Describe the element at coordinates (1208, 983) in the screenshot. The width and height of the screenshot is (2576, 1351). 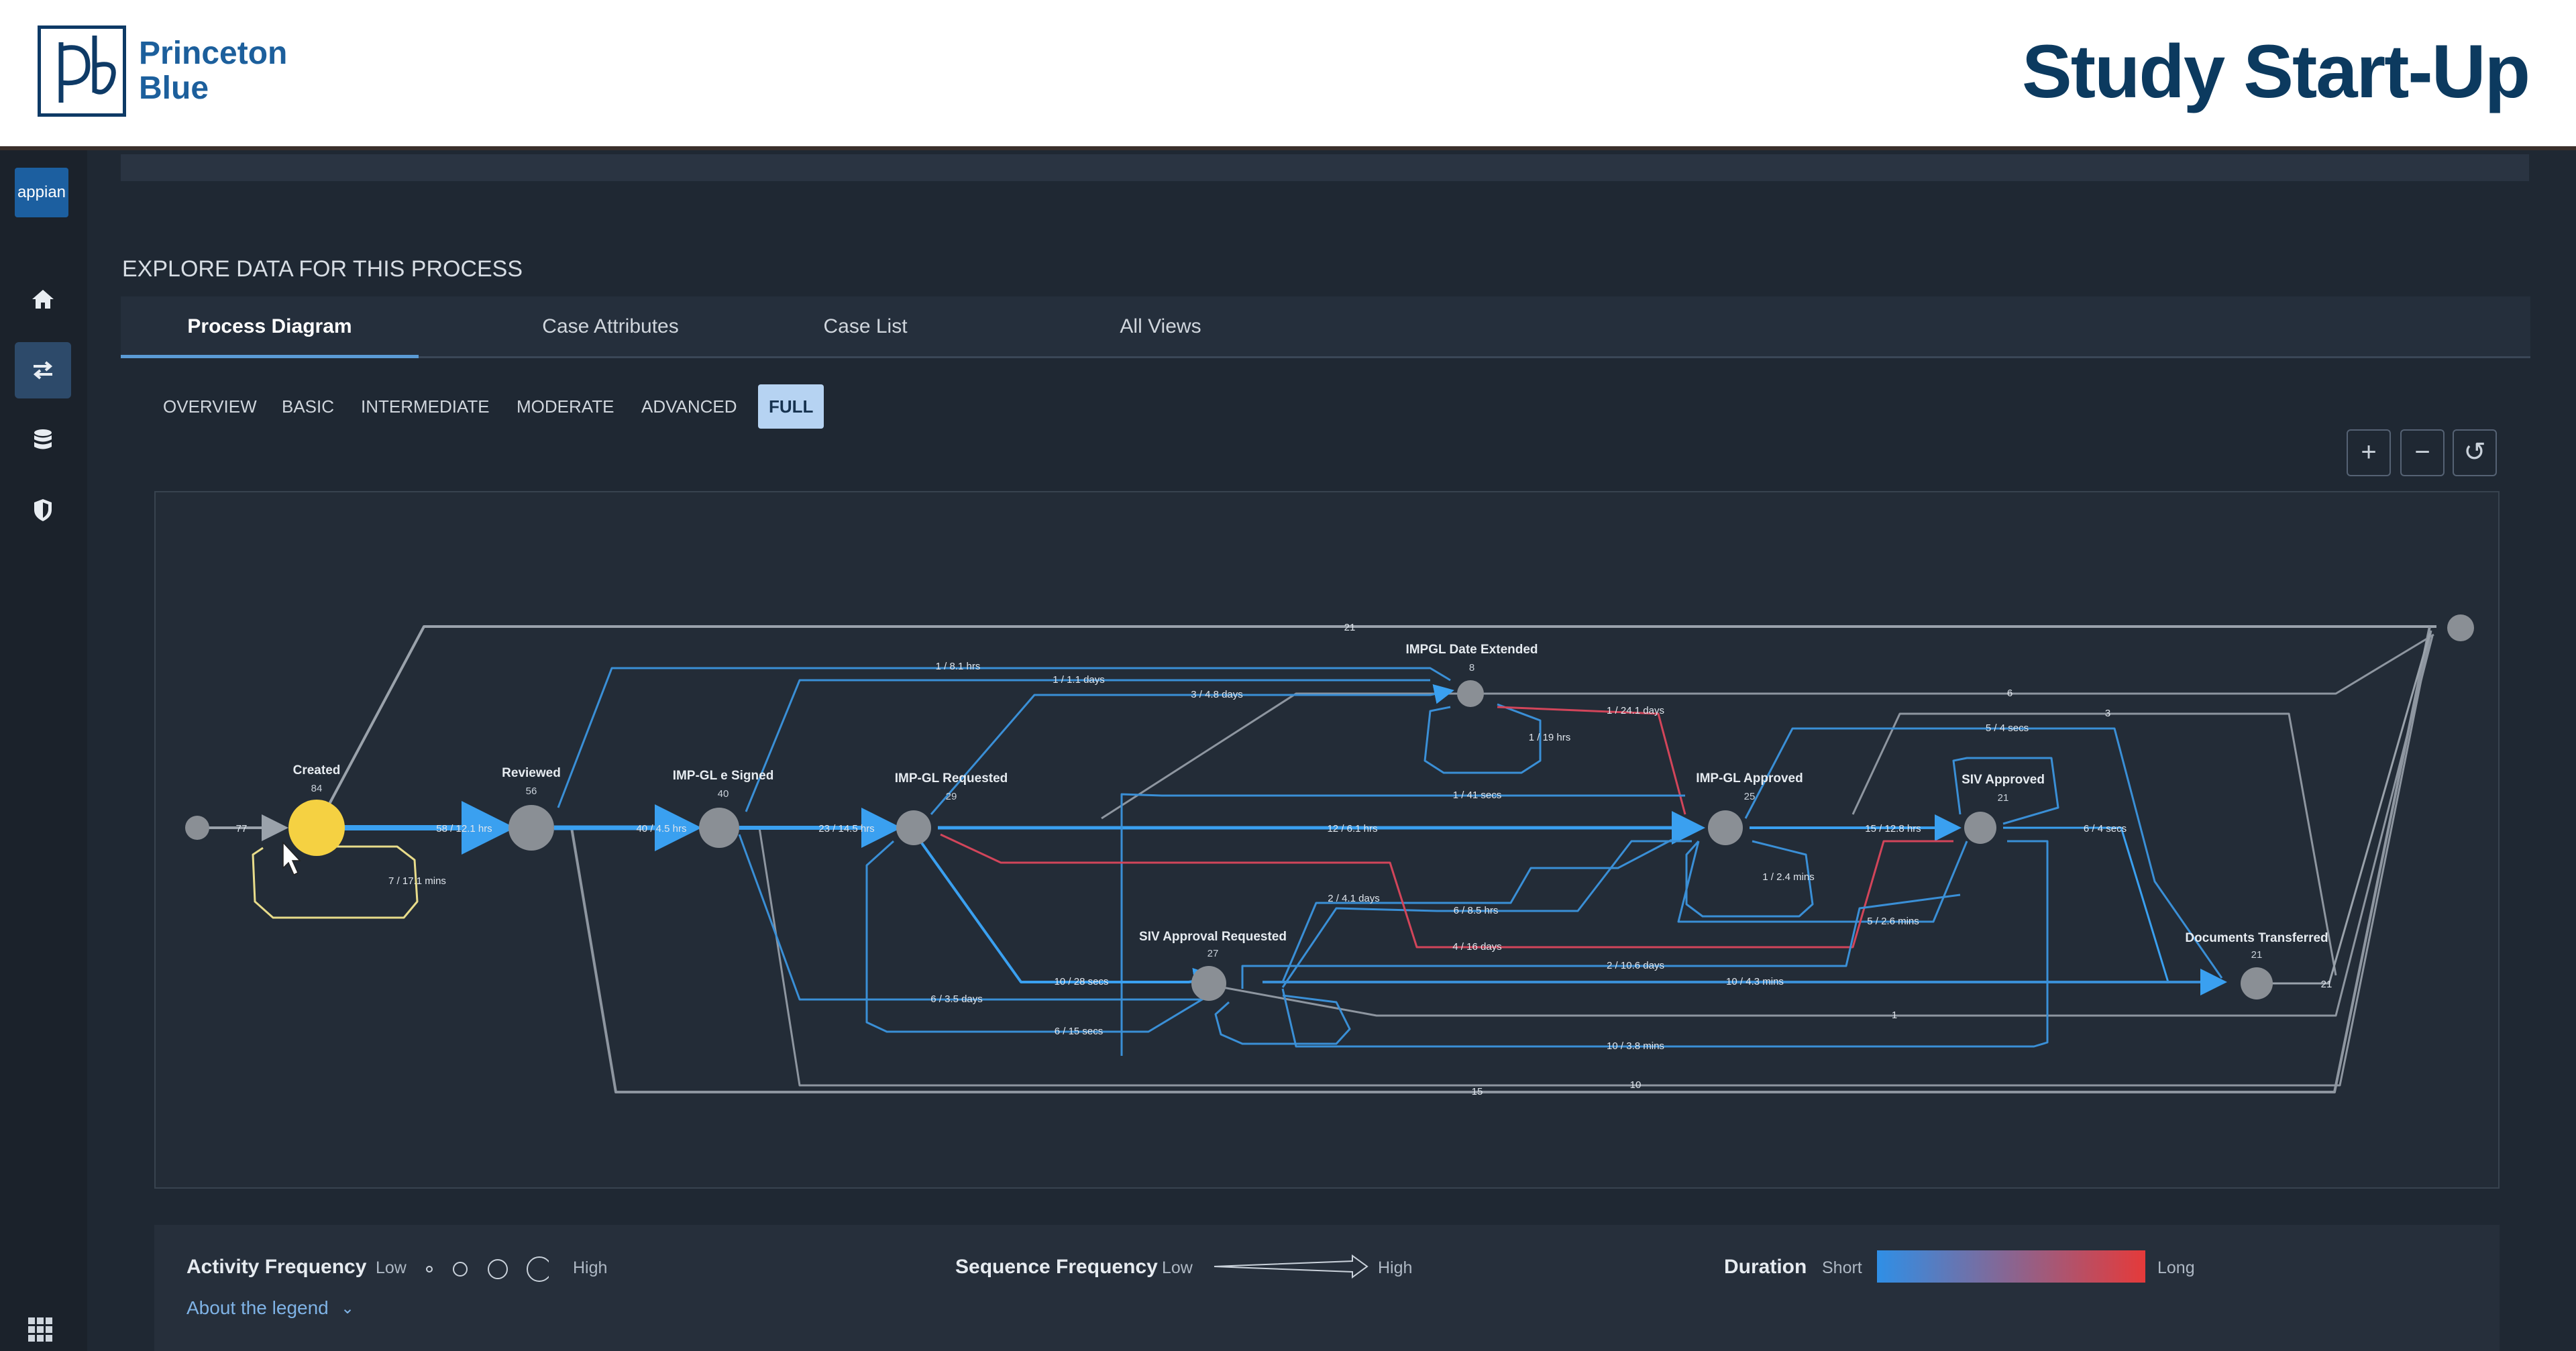
I see `node-siv-requested` at that location.